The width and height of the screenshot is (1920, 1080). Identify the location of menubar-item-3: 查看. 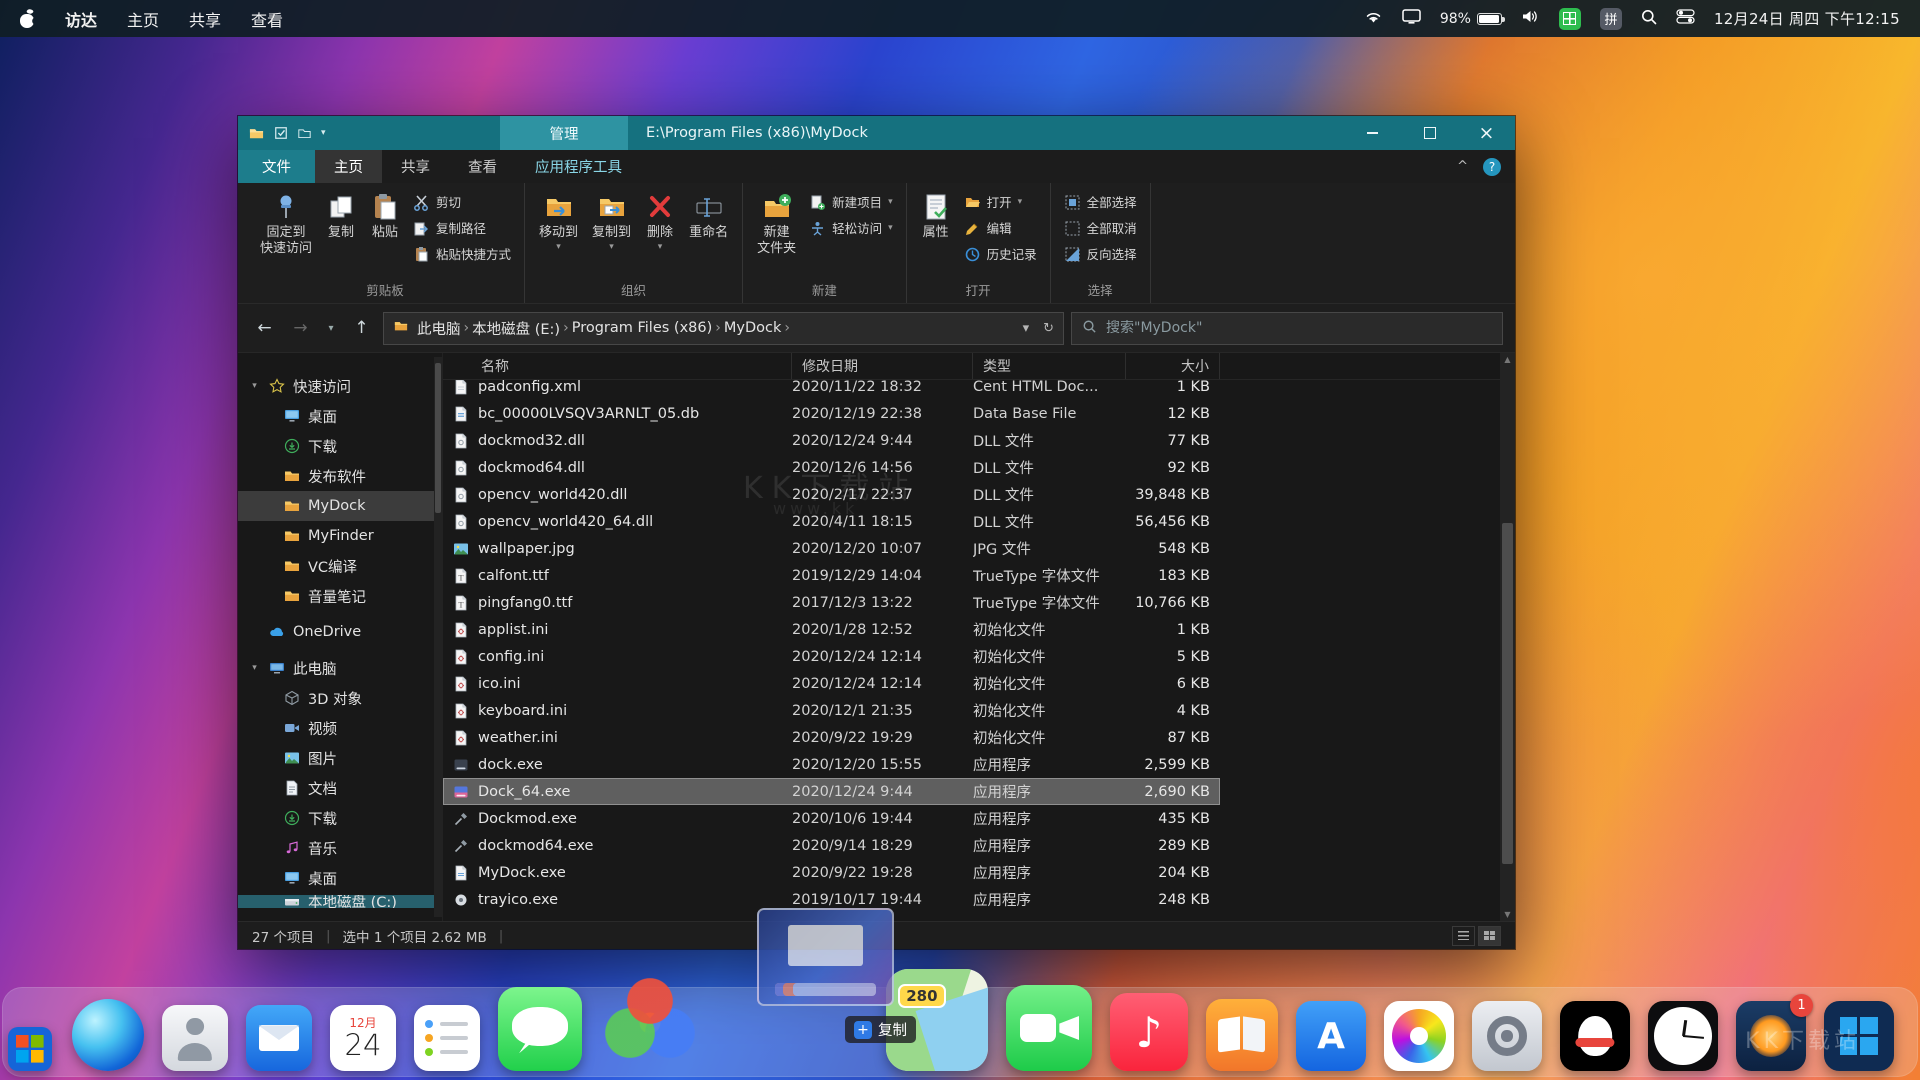
(267, 19).